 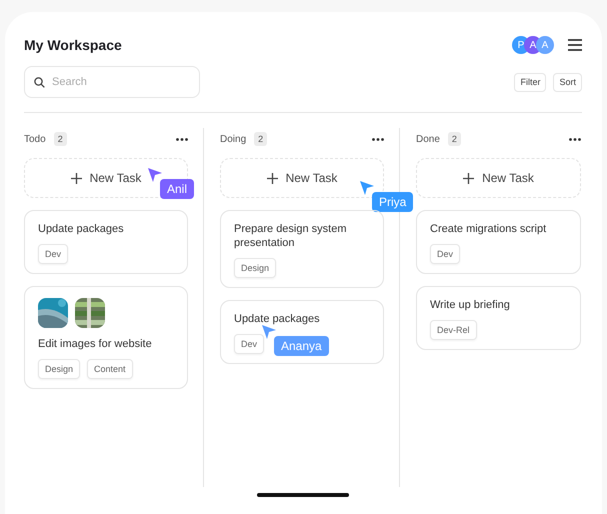 I want to click on task-title: Write up briefing, so click(x=470, y=305).